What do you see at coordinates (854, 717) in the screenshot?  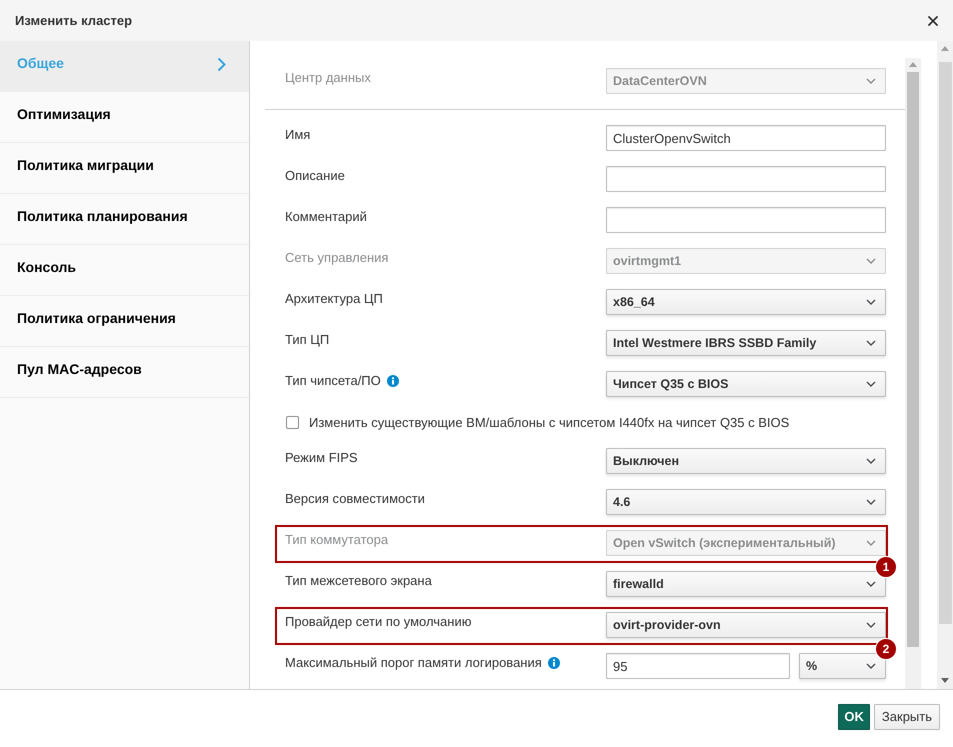 I see `primary-button: OK` at bounding box center [854, 717].